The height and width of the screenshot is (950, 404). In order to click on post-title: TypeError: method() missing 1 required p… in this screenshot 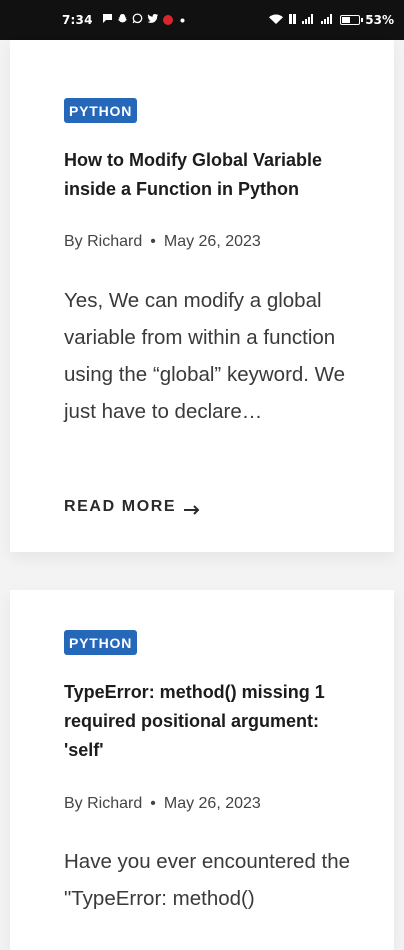, I will do `click(209, 721)`.